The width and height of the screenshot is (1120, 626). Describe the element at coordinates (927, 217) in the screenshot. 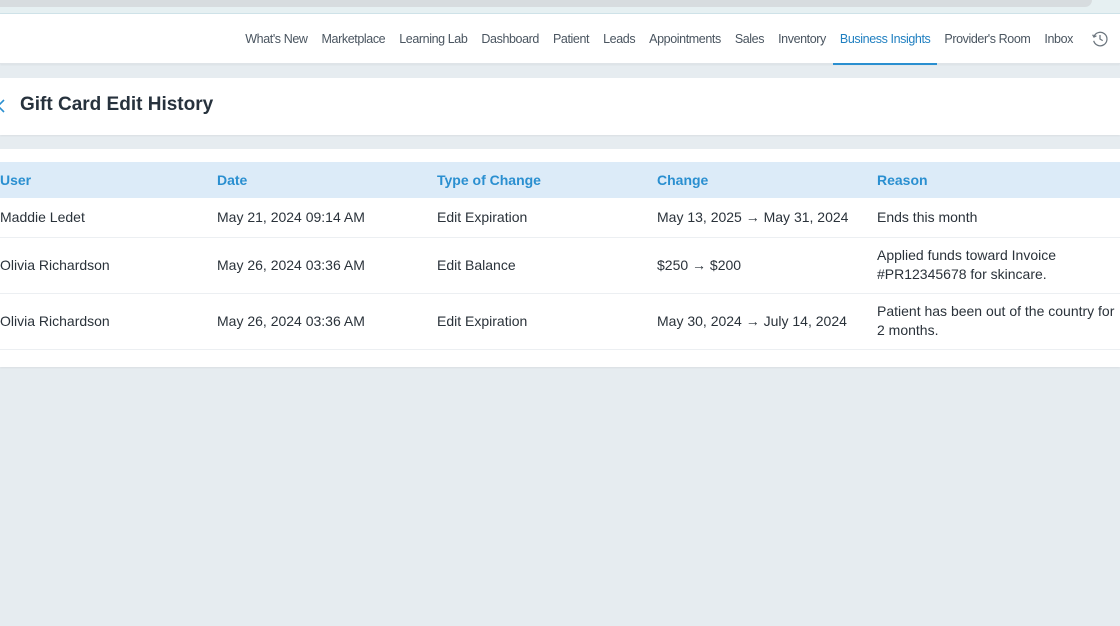

I see `cell-reason: Ends this month` at that location.